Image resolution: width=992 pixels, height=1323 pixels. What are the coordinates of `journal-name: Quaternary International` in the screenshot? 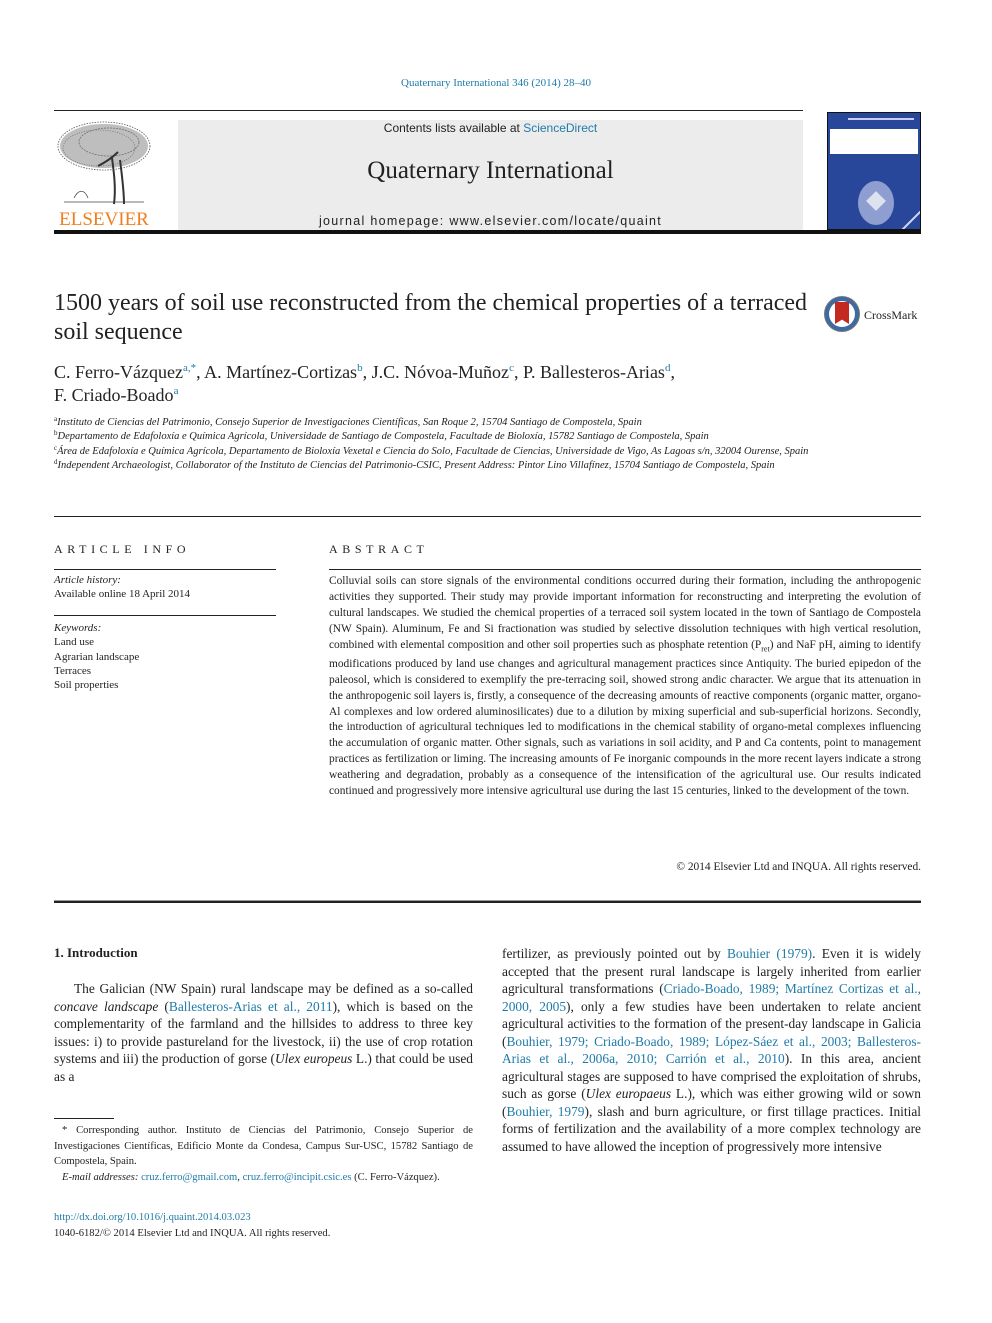 It's located at (490, 170).